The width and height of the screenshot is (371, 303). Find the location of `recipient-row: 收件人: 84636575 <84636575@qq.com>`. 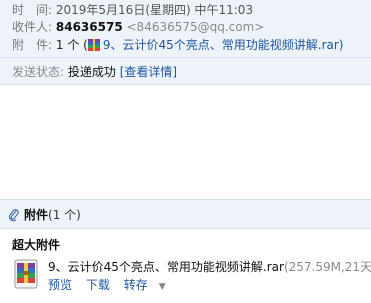

recipient-row: 收件人: 84636575 <84636575@qq.com> is located at coordinates (138, 27).